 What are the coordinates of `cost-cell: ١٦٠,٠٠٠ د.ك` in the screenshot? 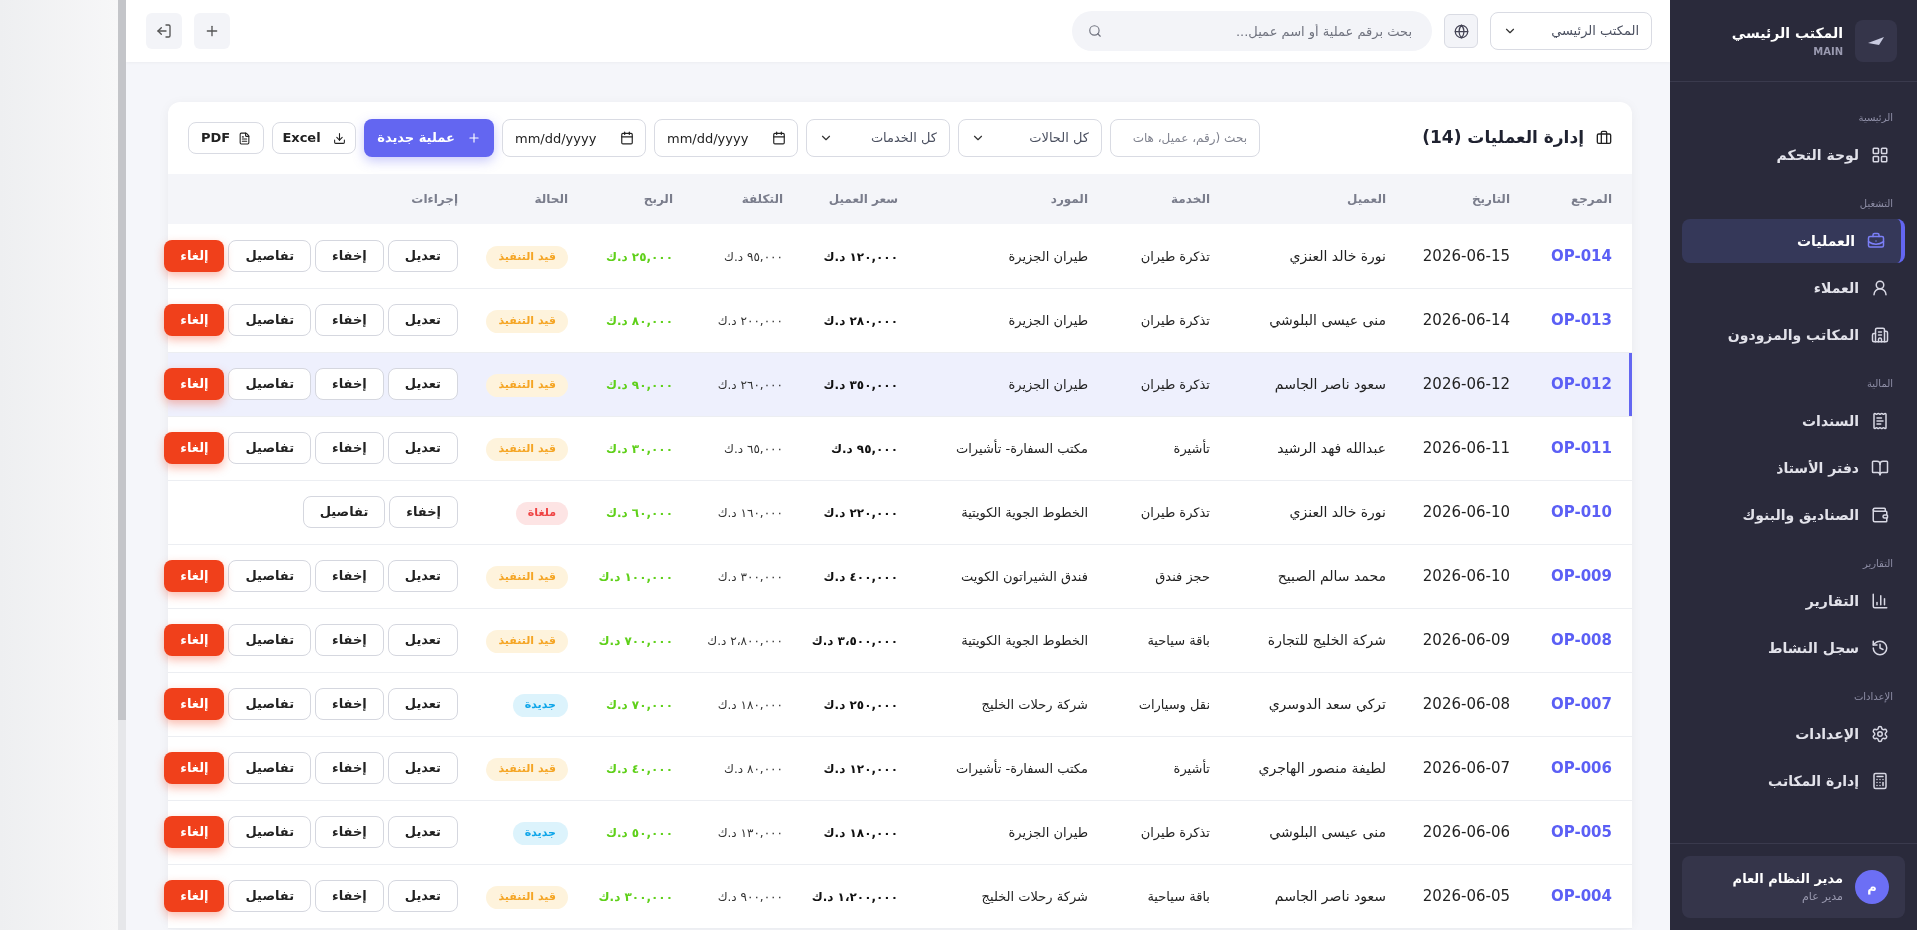 It's located at (750, 513).